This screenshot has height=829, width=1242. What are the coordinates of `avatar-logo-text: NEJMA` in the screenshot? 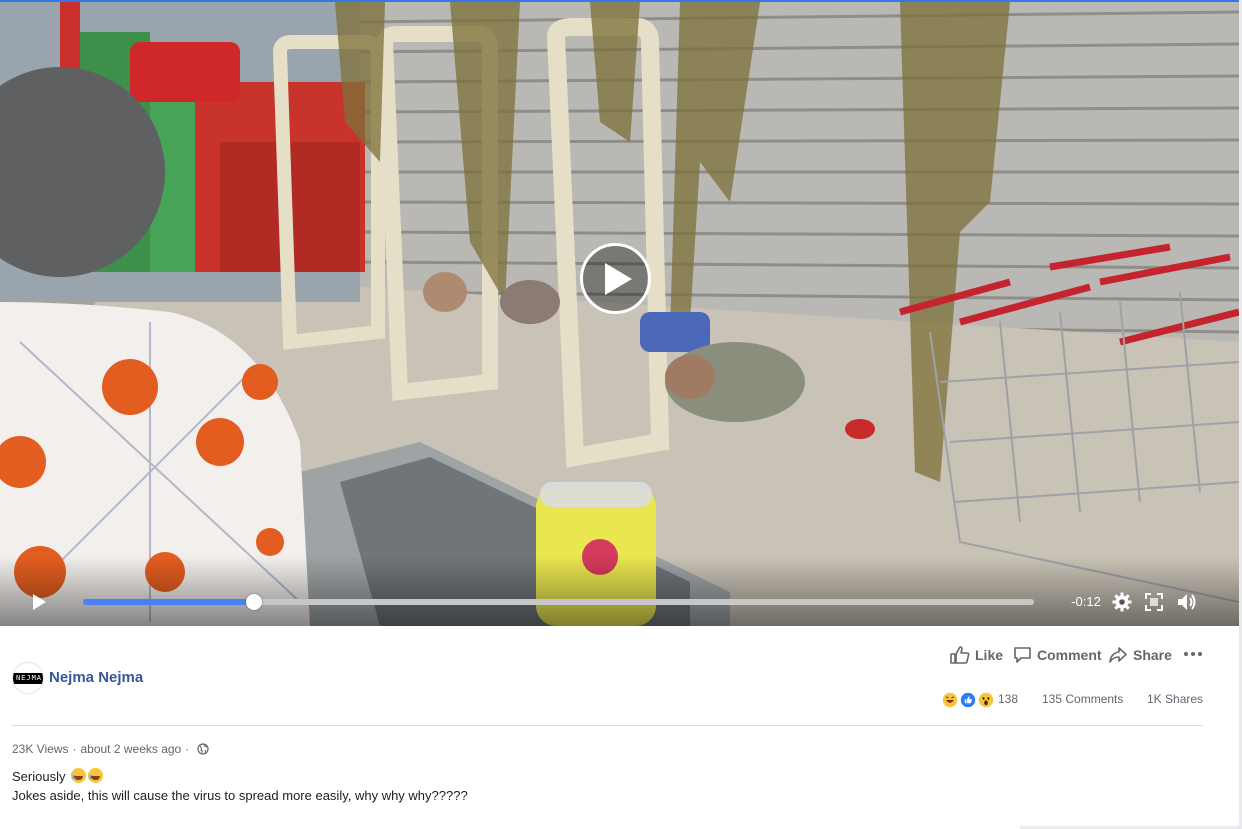 It's located at (28, 678).